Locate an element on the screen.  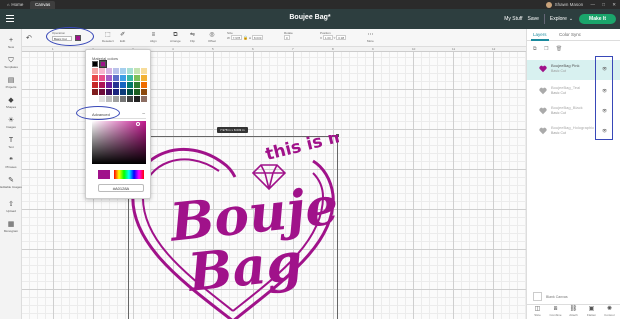
flatten-button: ▣ Flatten is located at coordinates (591, 311).